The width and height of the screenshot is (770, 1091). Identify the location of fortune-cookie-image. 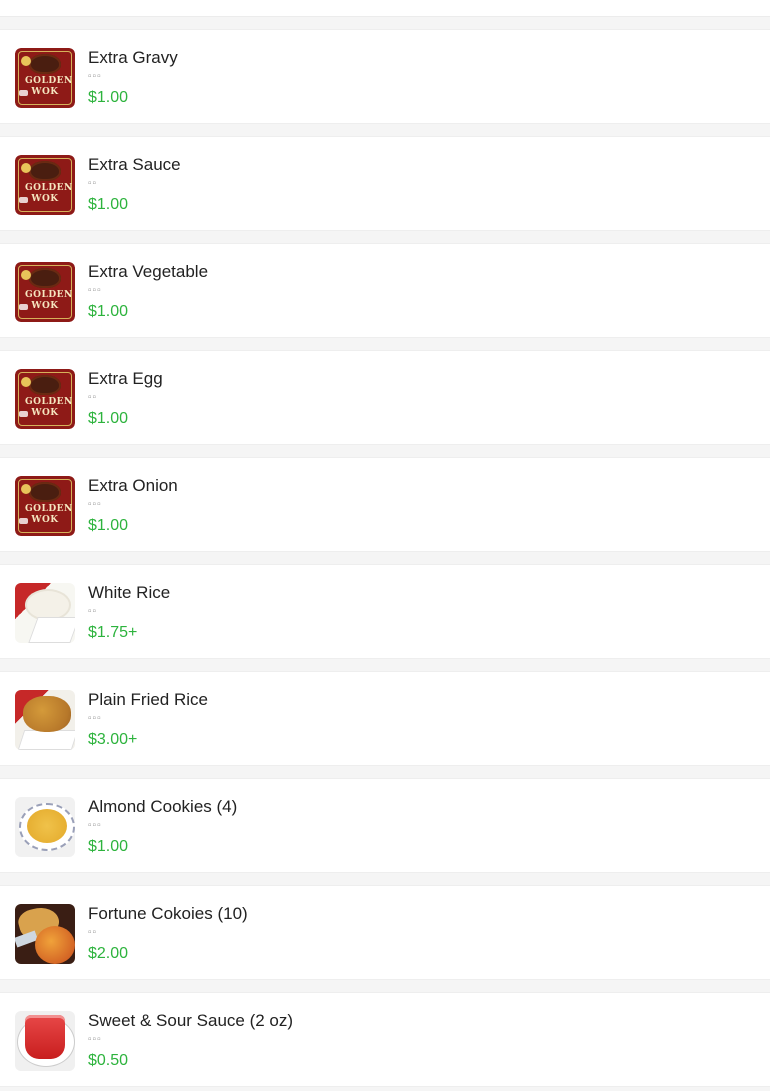
(45, 934).